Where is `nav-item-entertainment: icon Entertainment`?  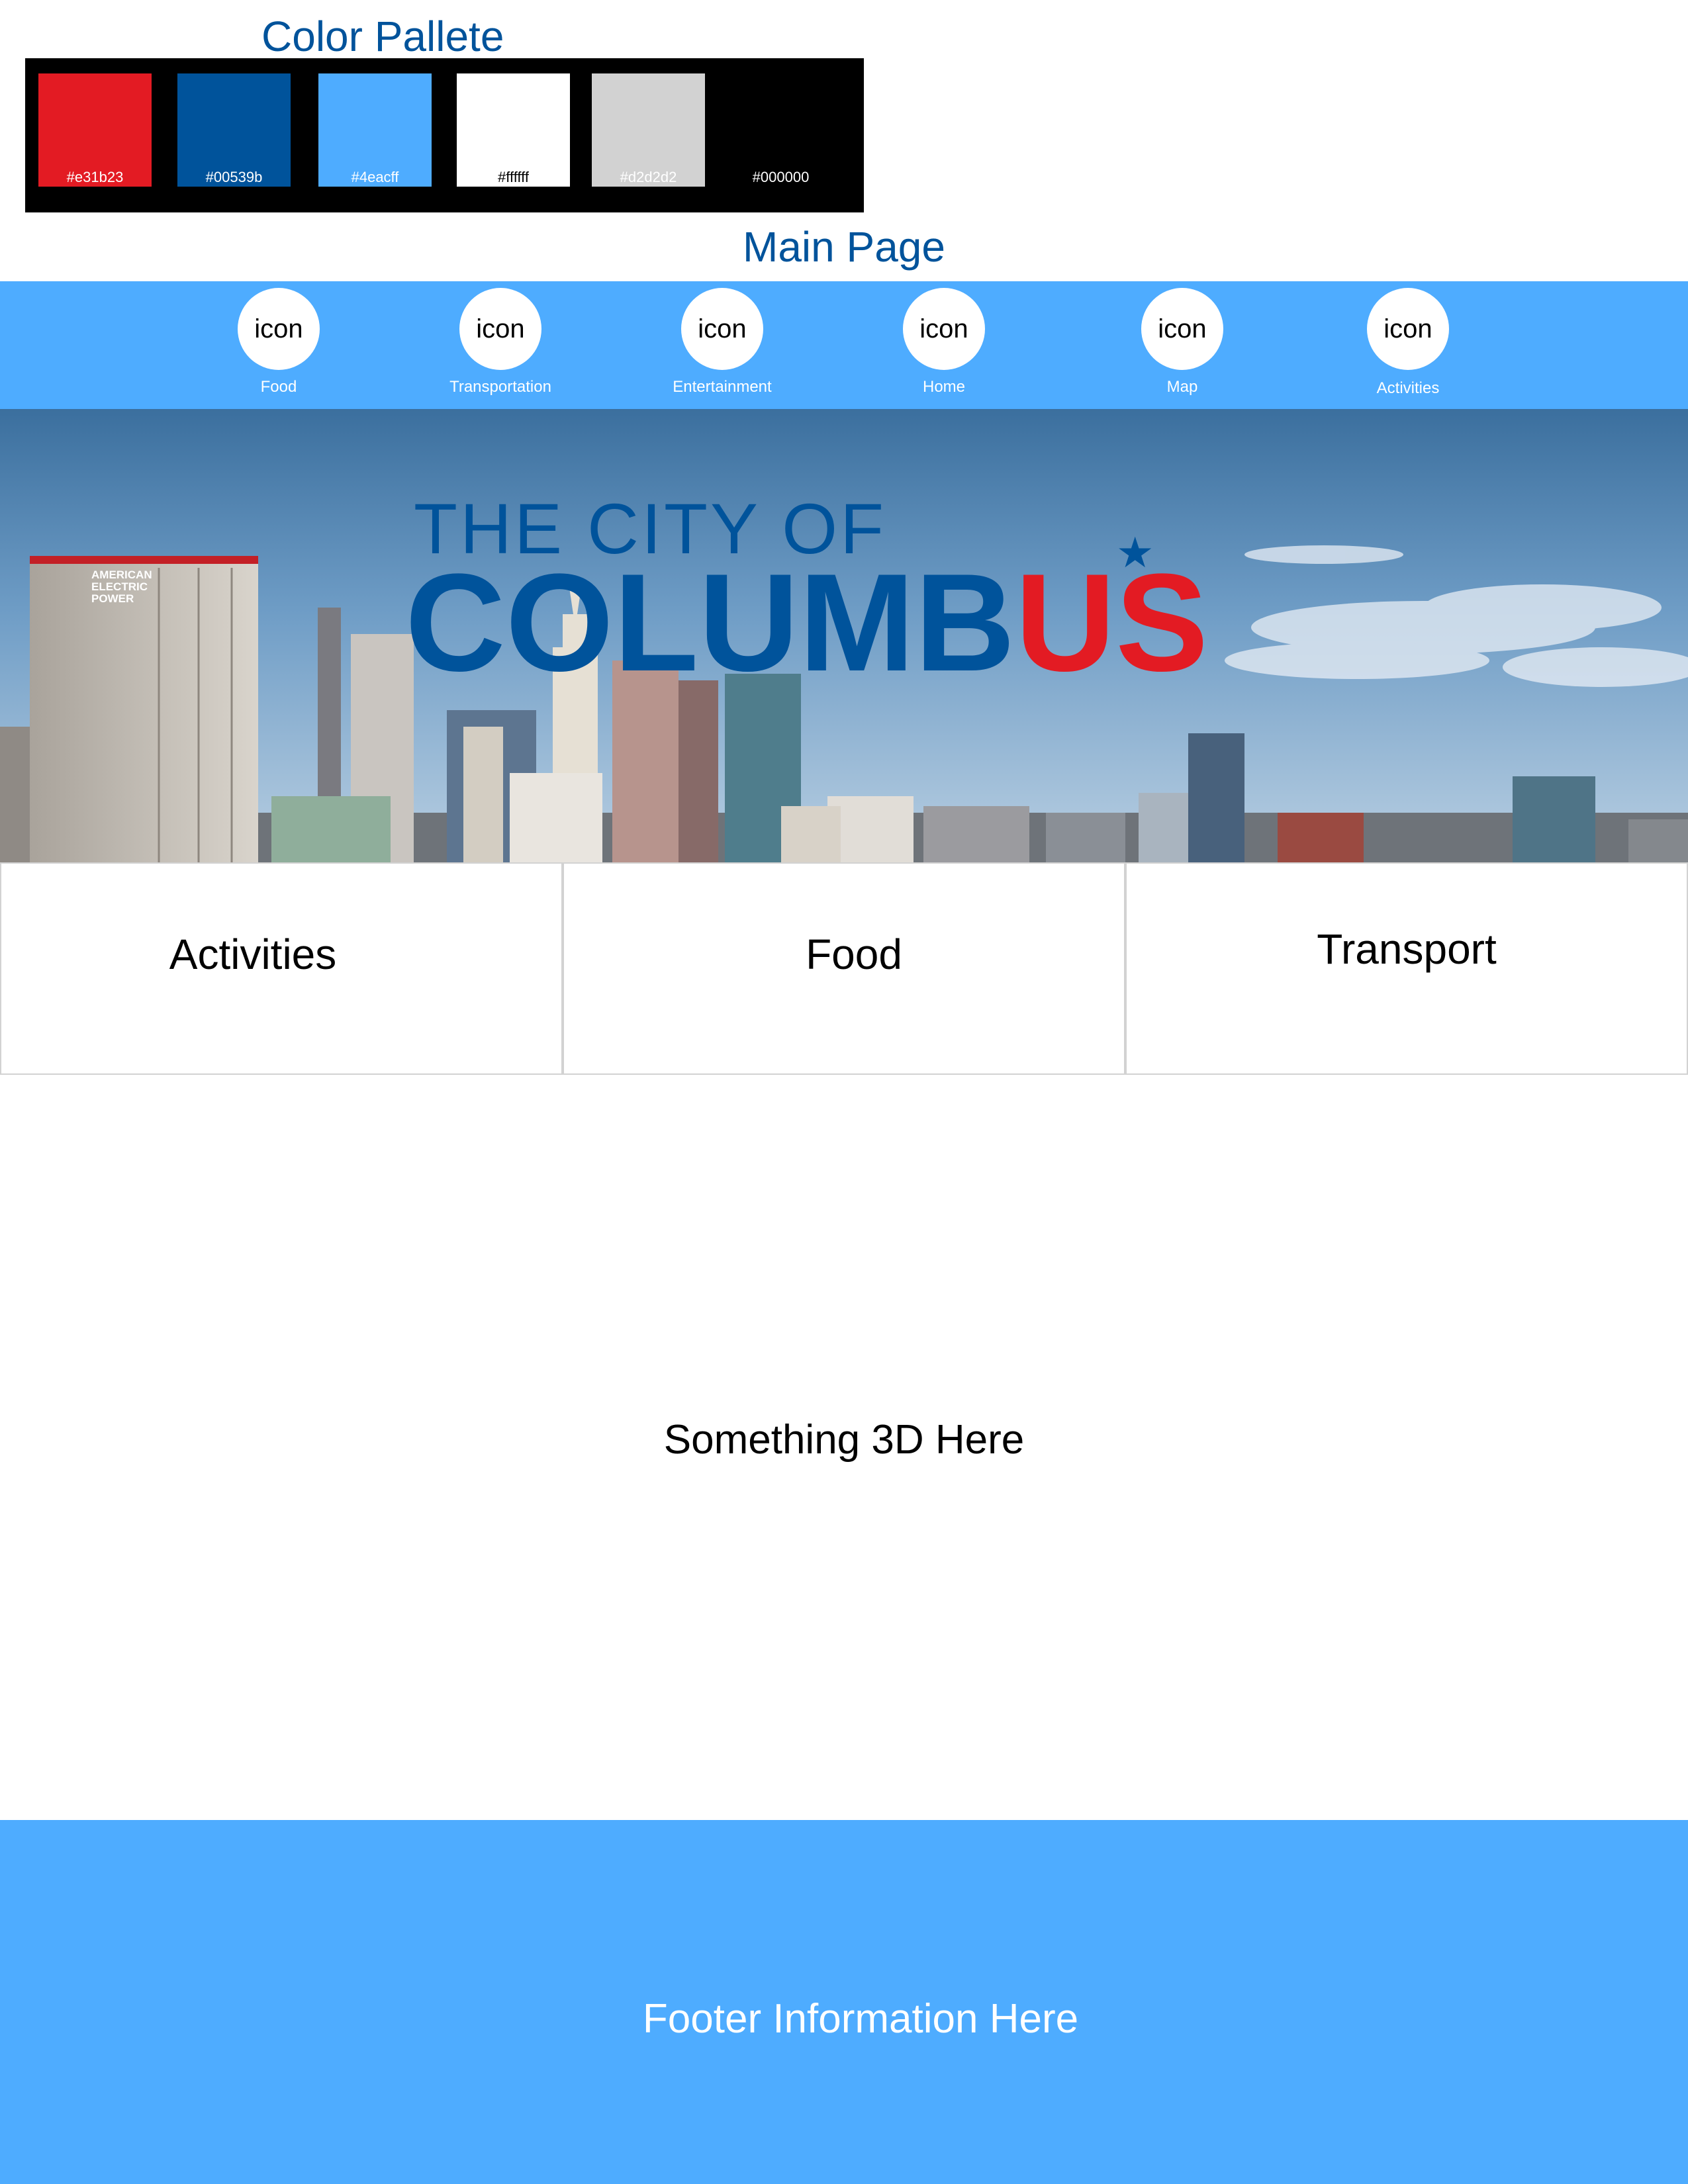 nav-item-entertainment: icon Entertainment is located at coordinates (722, 342).